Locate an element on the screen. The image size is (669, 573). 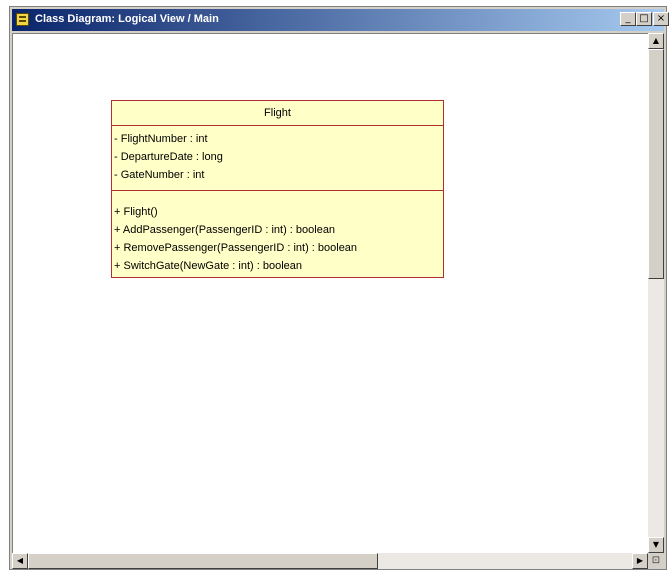
class-name: Flight is located at coordinates (277, 113).